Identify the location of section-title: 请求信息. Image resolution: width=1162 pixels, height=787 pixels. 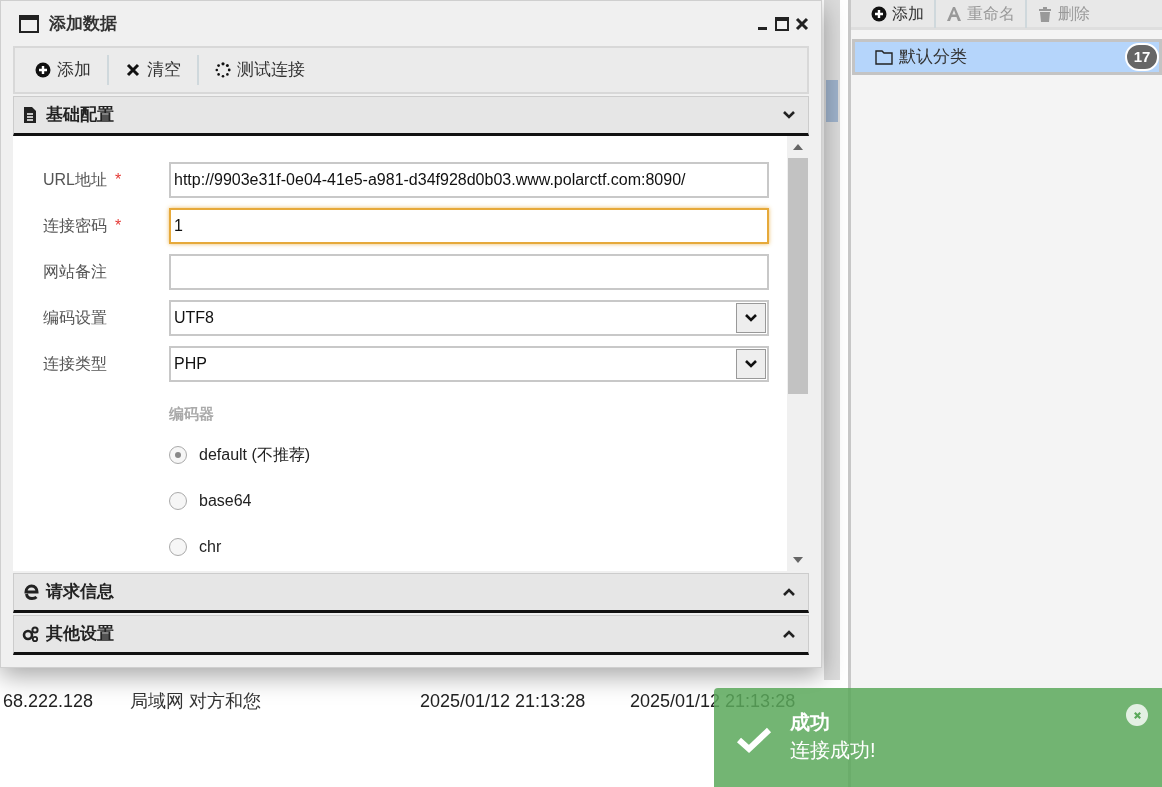
(80, 592).